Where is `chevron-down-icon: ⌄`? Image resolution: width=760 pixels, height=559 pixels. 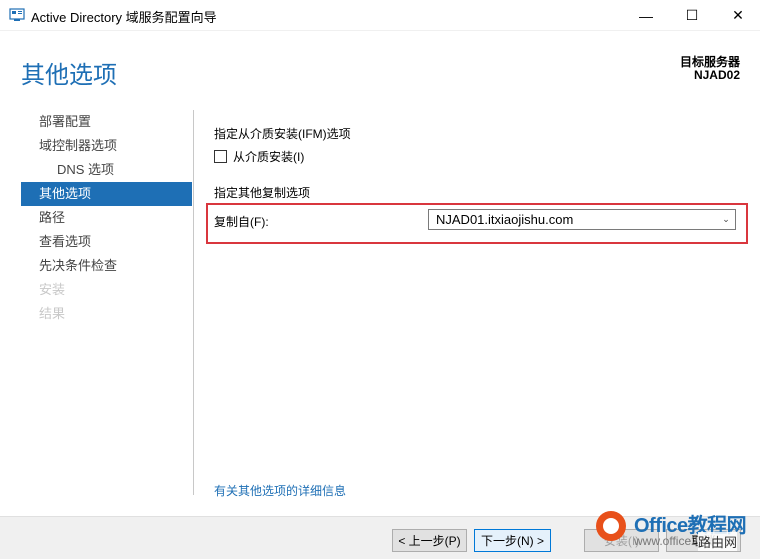
chevron-down-icon: ⌄ is located at coordinates (726, 219).